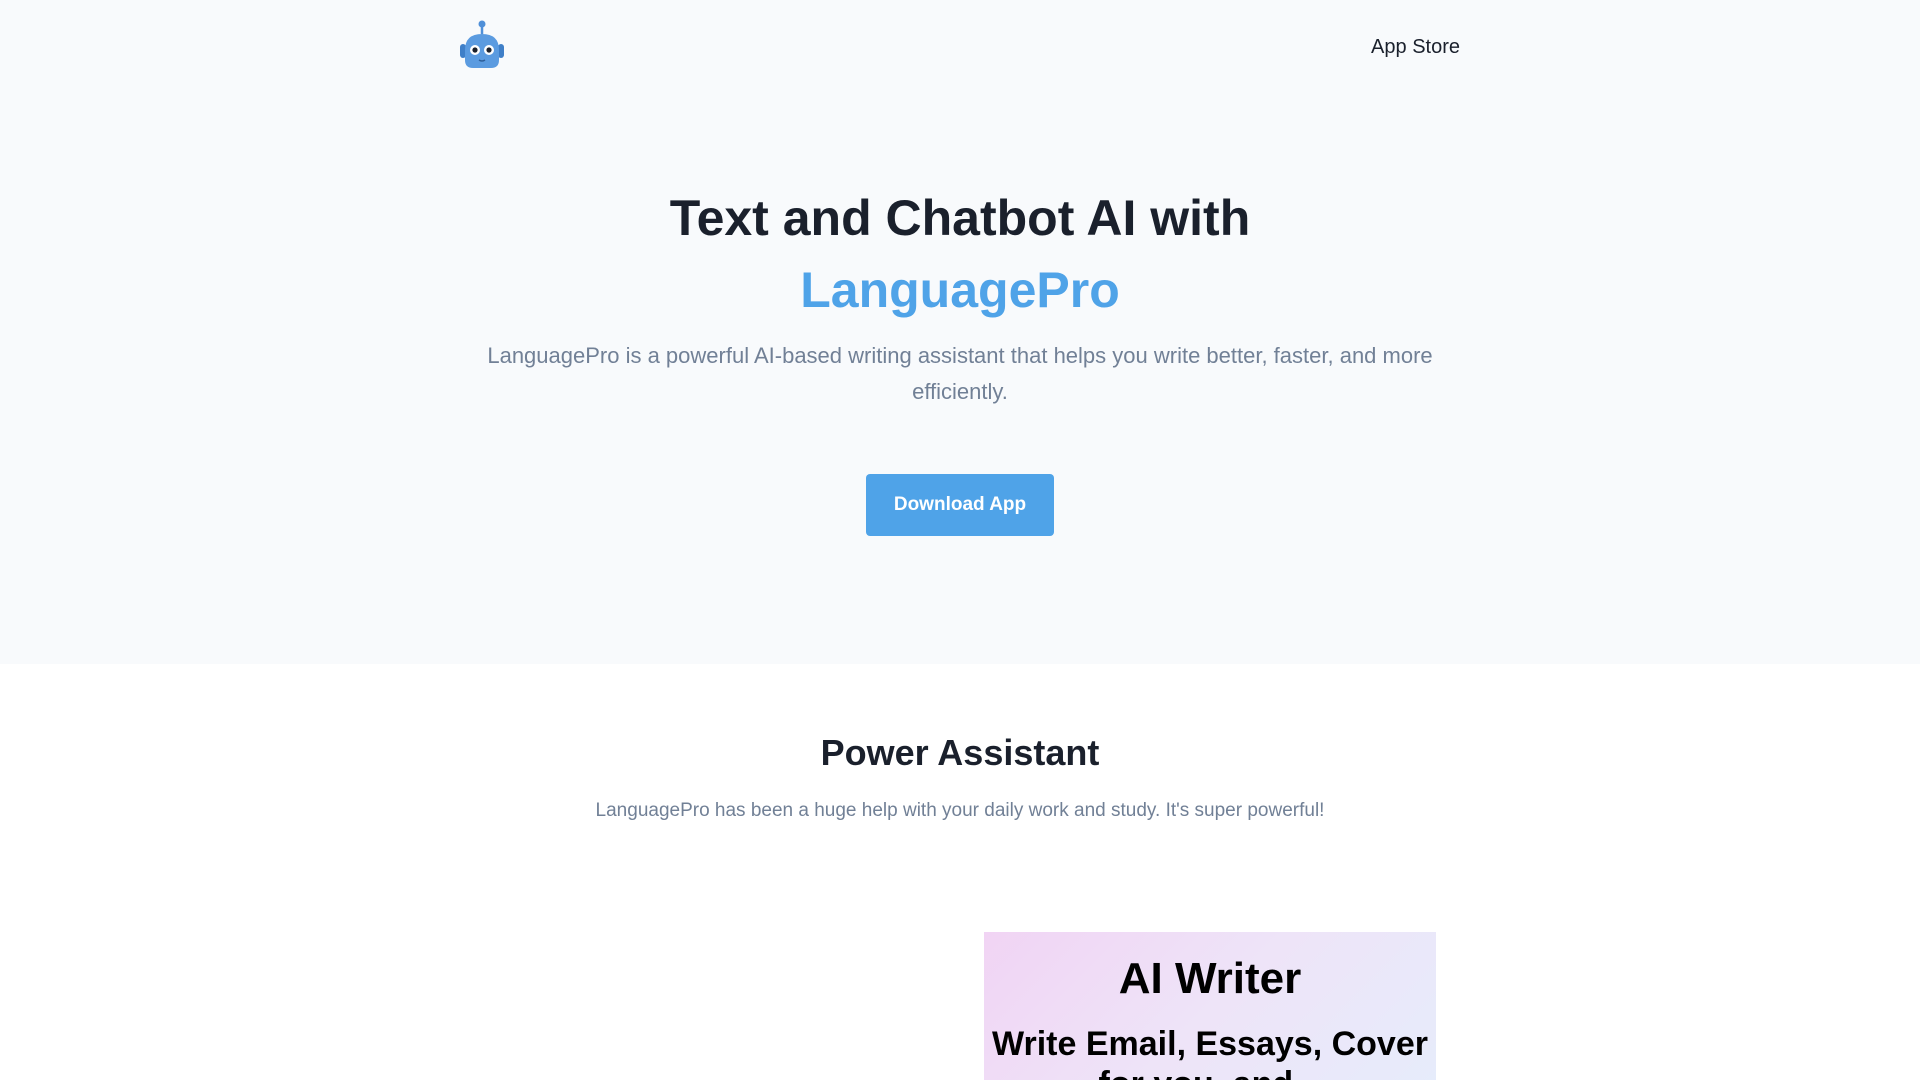 This screenshot has width=1920, height=1080. I want to click on robot-logo-icon, so click(482, 46).